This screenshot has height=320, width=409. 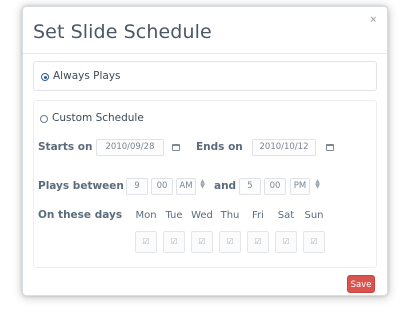 I want to click on dialog-title: Set Slide Schedule, so click(x=122, y=32).